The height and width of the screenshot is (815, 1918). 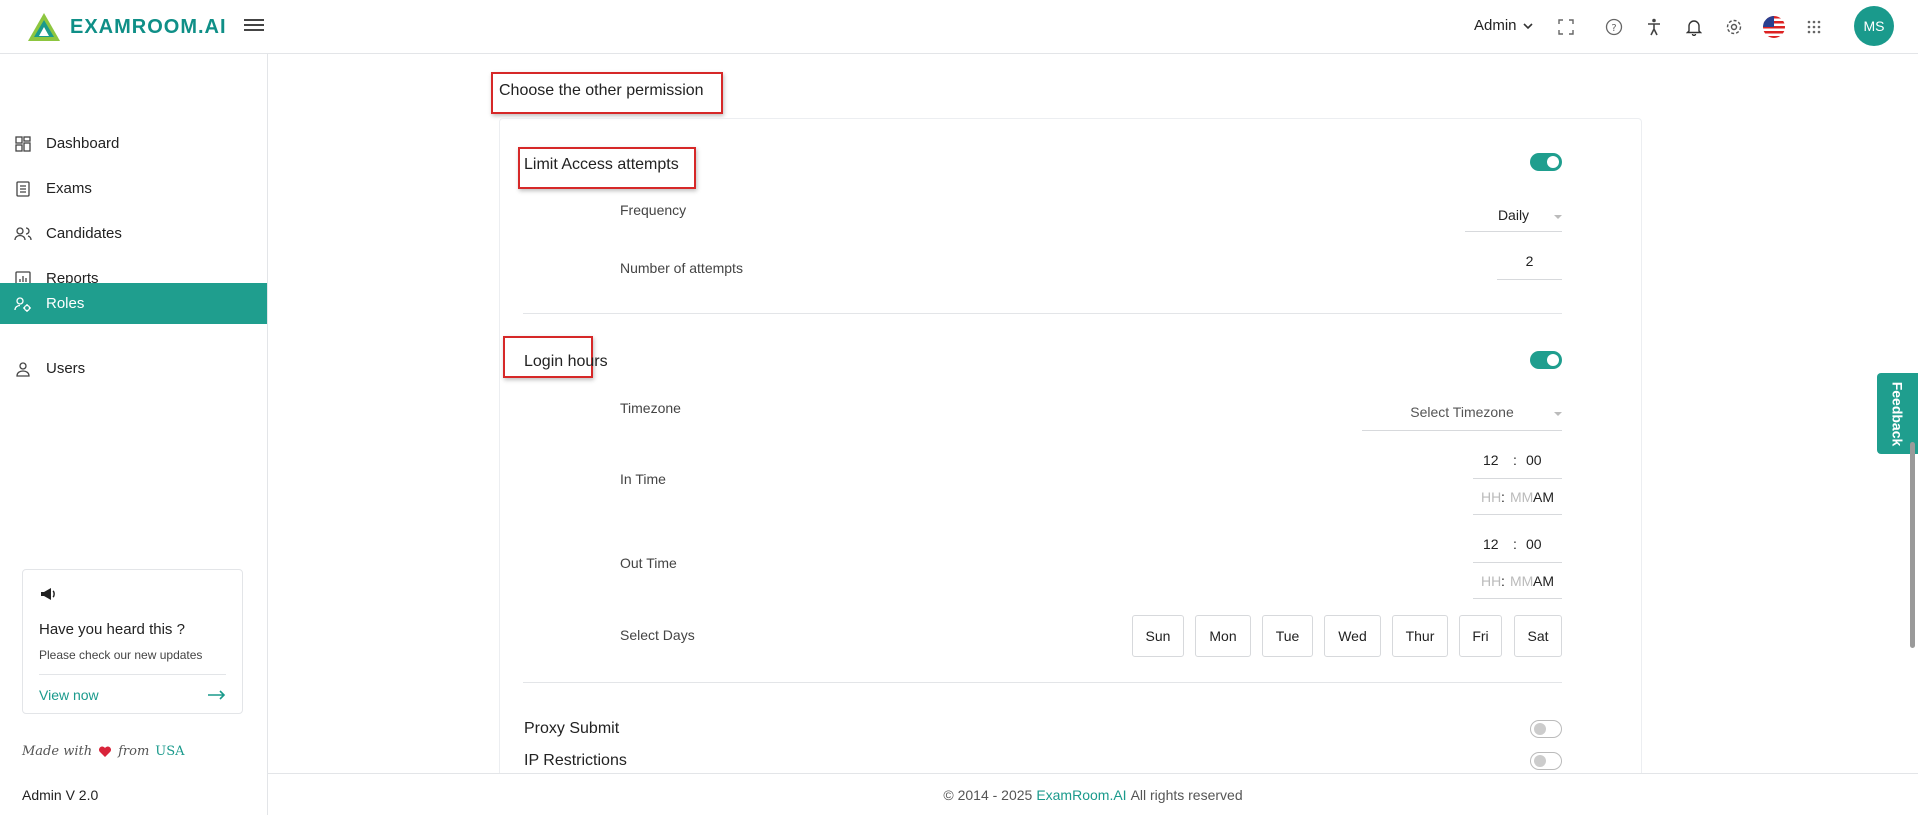 I want to click on roles-icon, so click(x=23, y=304).